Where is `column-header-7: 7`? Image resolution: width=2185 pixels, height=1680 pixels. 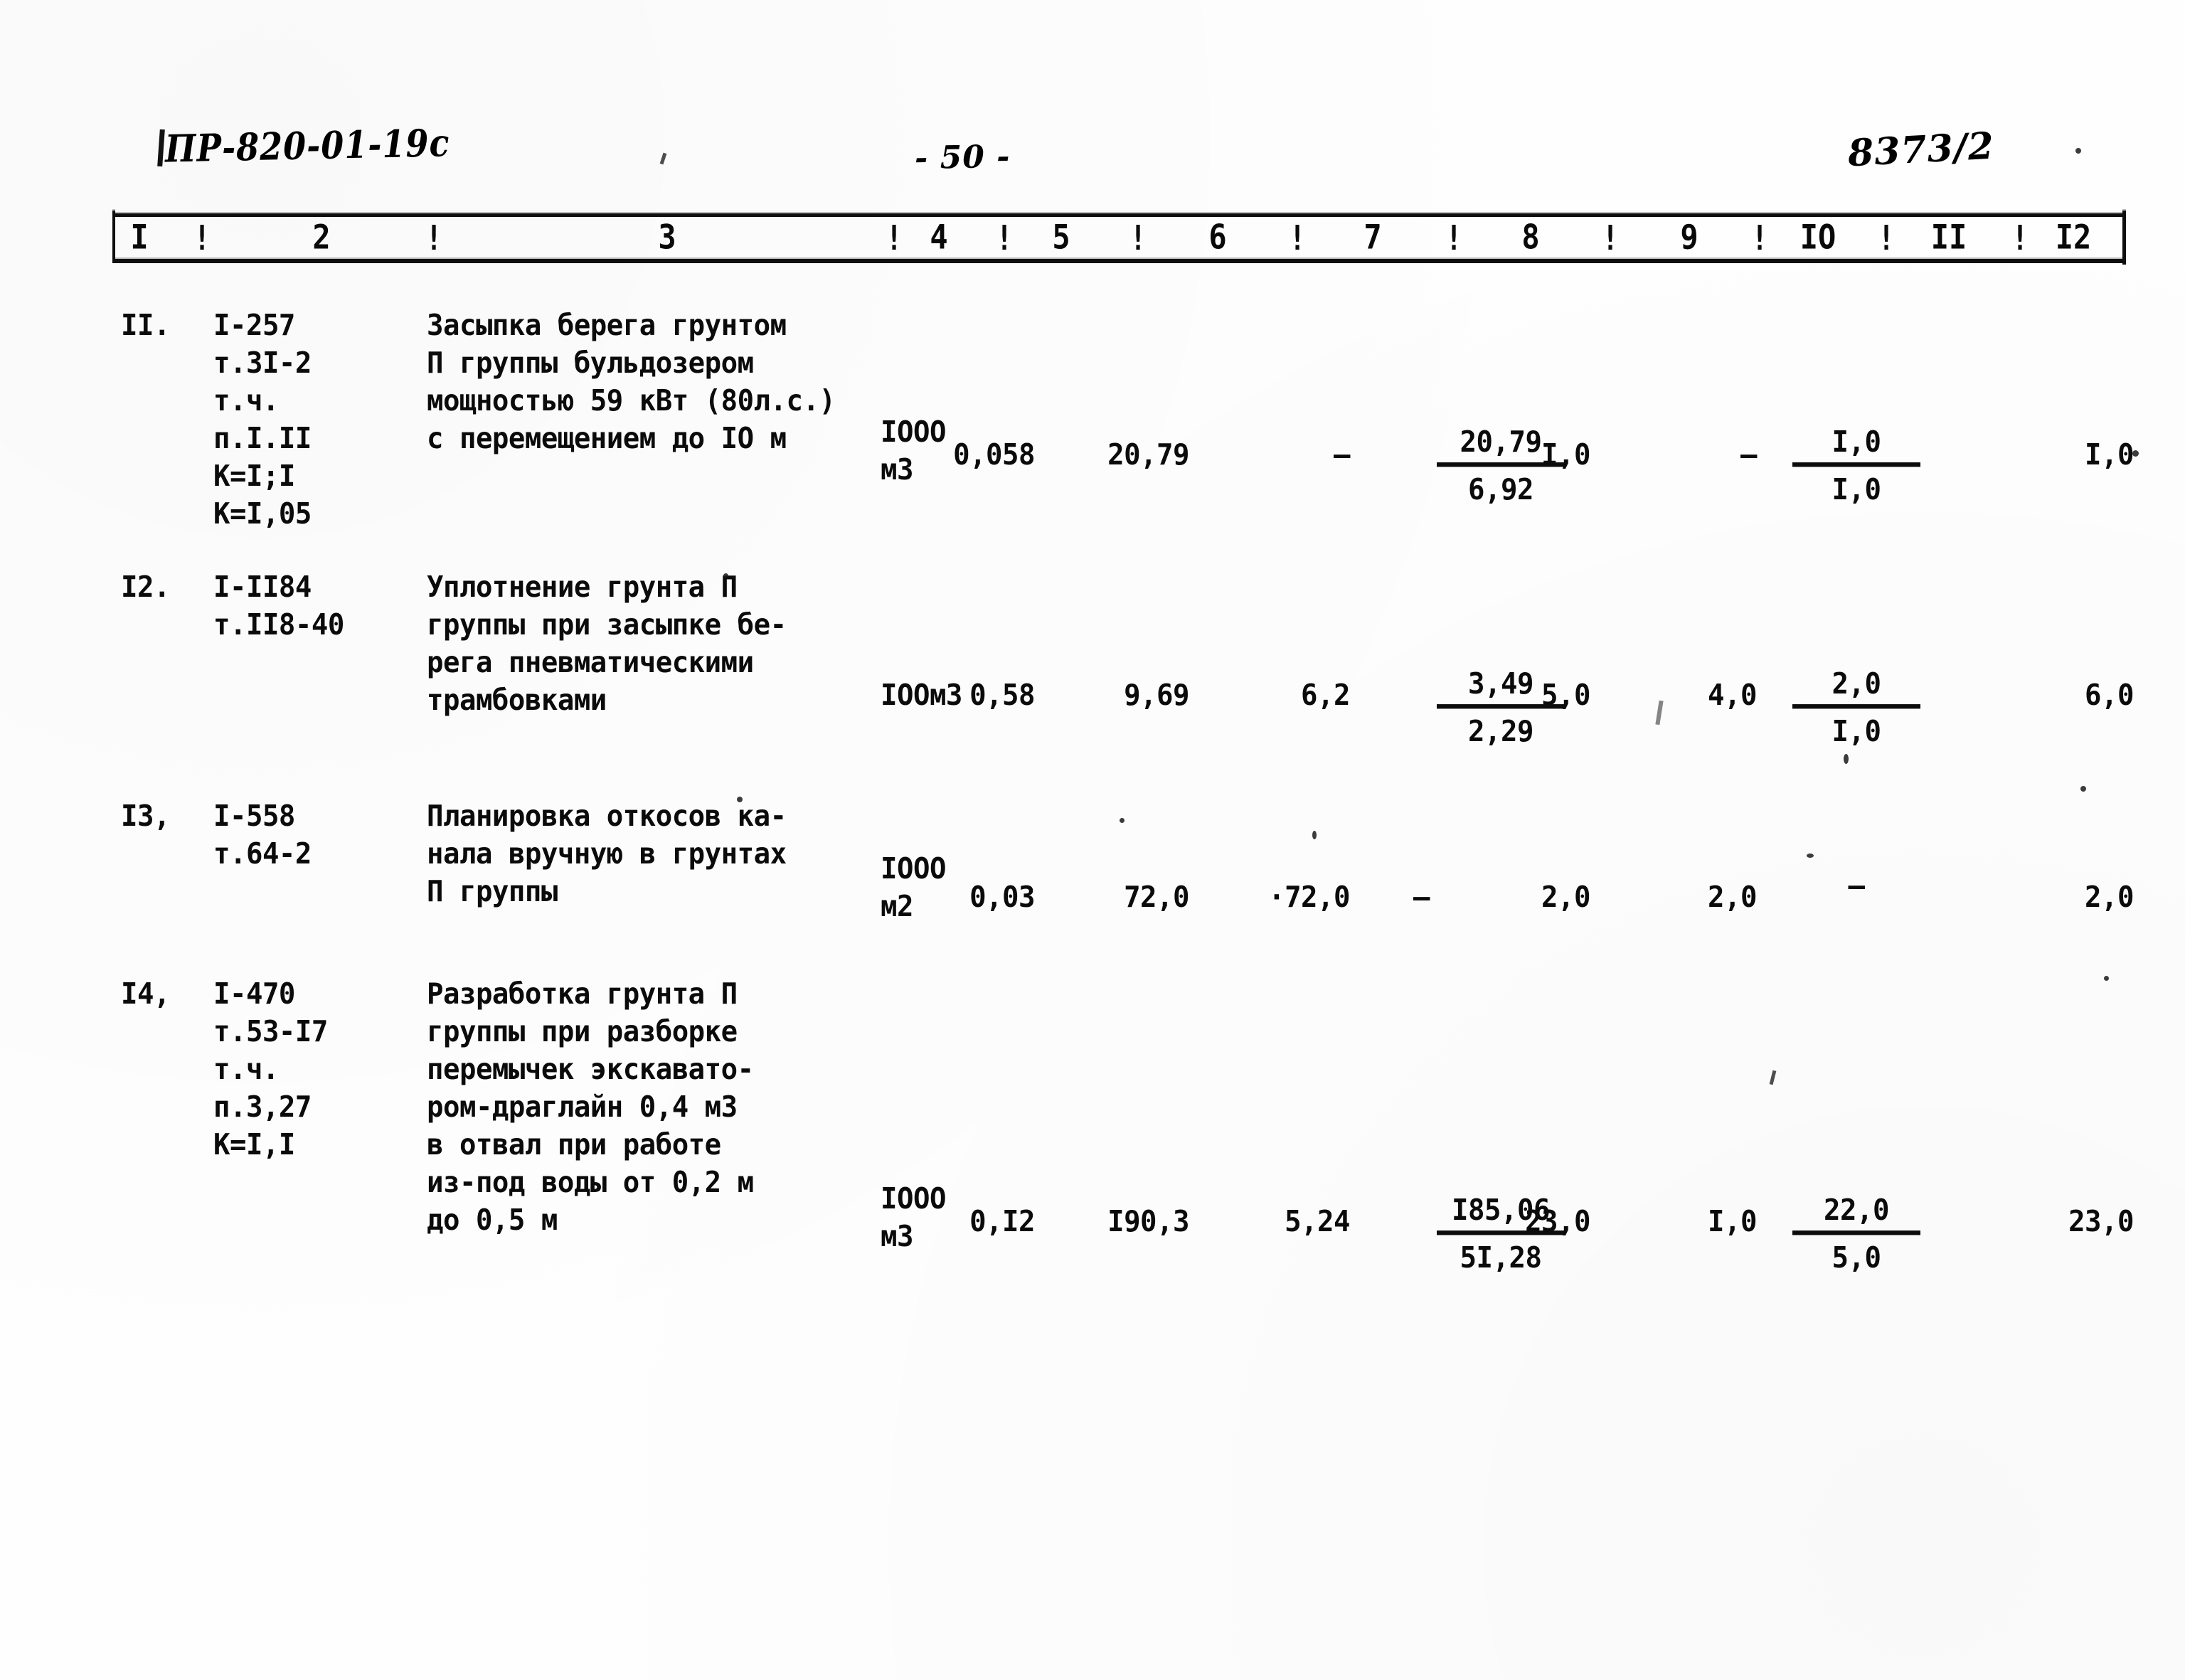 column-header-7: 7 is located at coordinates (1372, 237).